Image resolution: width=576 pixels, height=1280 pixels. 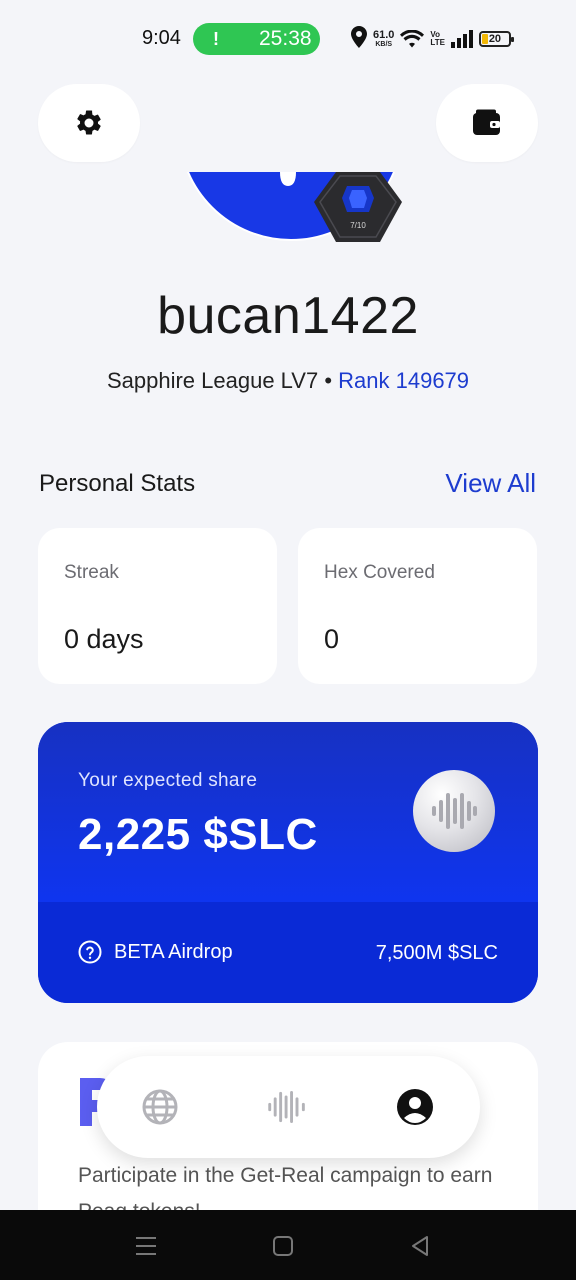 What do you see at coordinates (216, 38) in the screenshot?
I see `call-indicator: !` at bounding box center [216, 38].